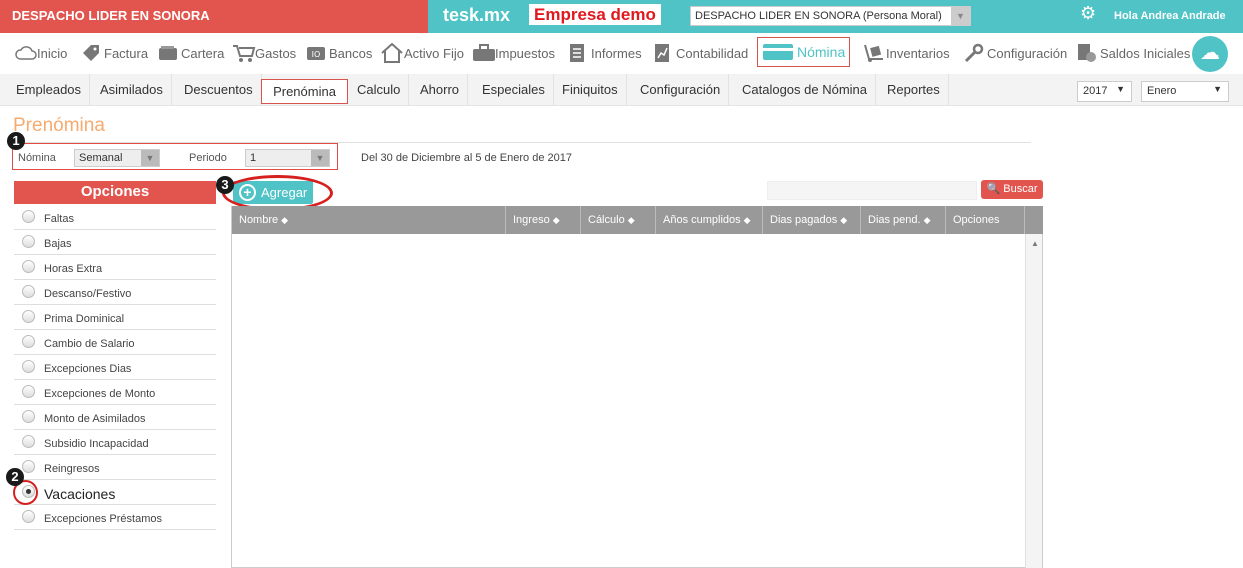  Describe the element at coordinates (115, 417) in the screenshot. I see `option-monto-asimilados: Monto de Asimilados` at that location.